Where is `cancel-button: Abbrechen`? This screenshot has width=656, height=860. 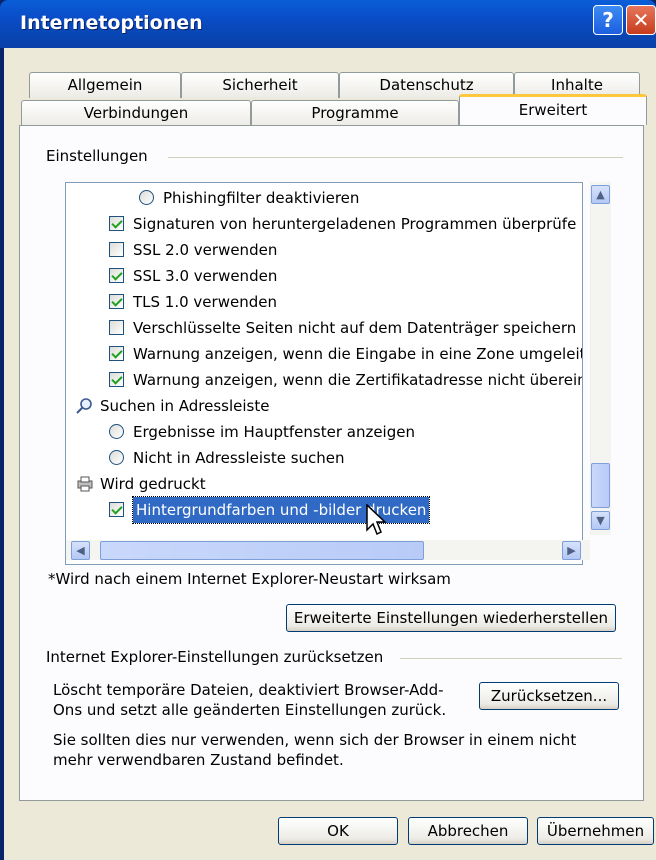 cancel-button: Abbrechen is located at coordinates (468, 831).